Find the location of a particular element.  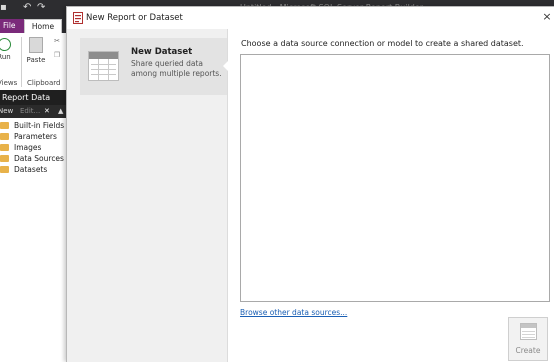

ribbon-divider is located at coordinates (21, 62).